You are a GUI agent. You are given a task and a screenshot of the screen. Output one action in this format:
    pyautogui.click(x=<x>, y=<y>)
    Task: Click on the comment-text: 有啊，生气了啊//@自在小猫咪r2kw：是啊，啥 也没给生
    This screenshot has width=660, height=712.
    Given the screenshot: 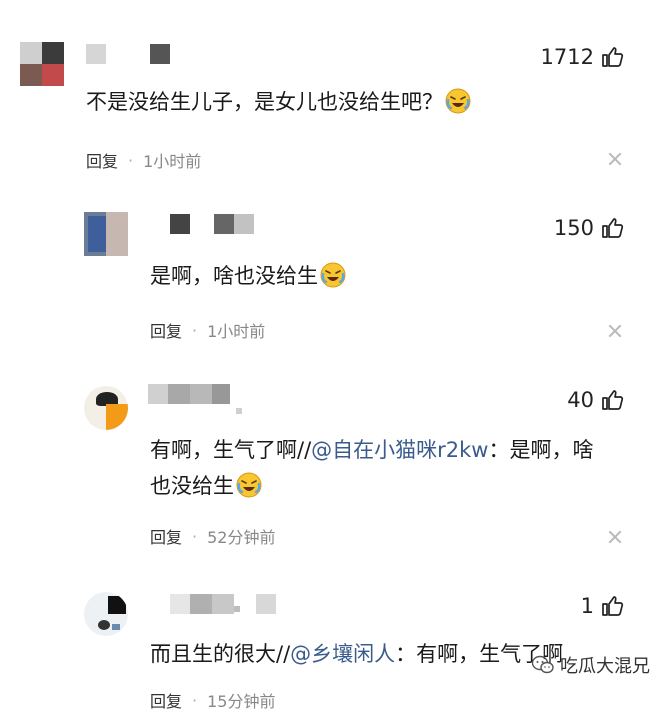 What is the action you would take?
    pyautogui.click(x=395, y=468)
    